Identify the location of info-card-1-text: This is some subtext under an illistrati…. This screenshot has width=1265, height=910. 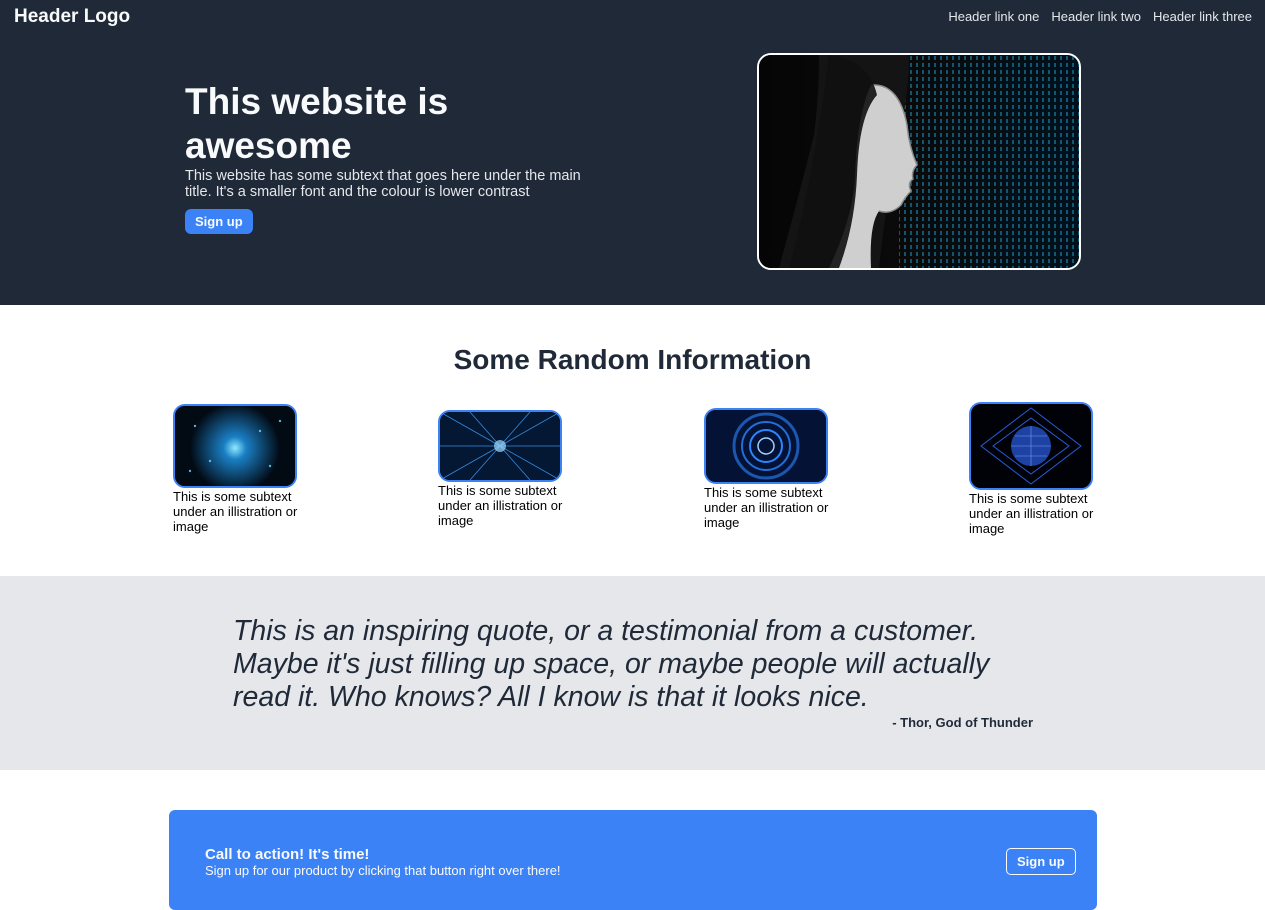
(235, 511).